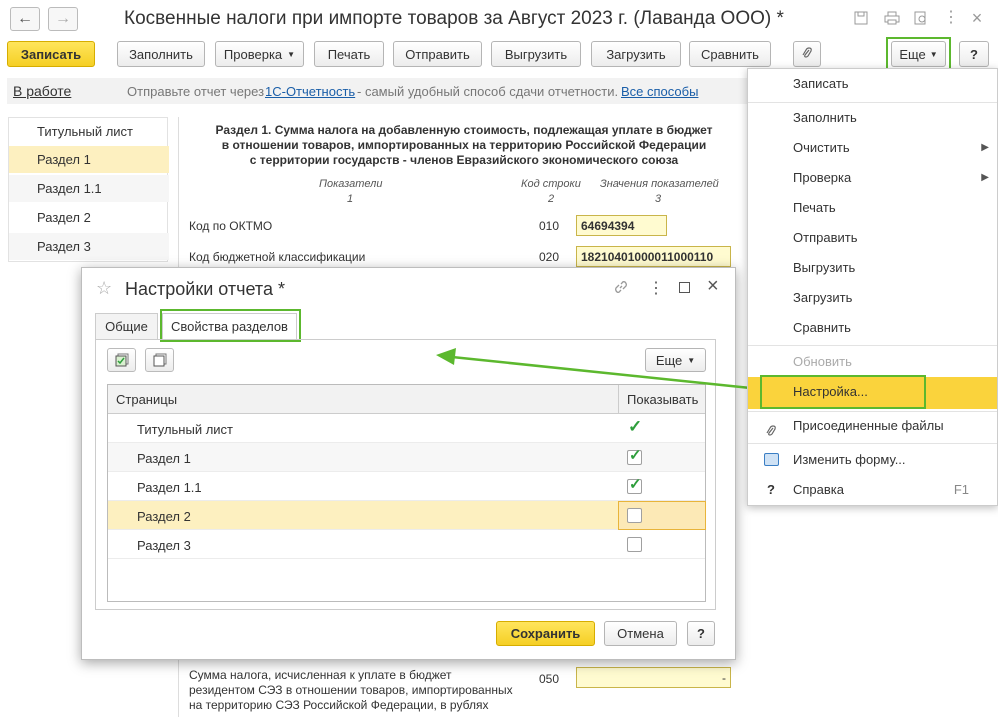 The width and height of the screenshot is (998, 718). I want to click on table-row: Раздел 3, so click(406, 544).